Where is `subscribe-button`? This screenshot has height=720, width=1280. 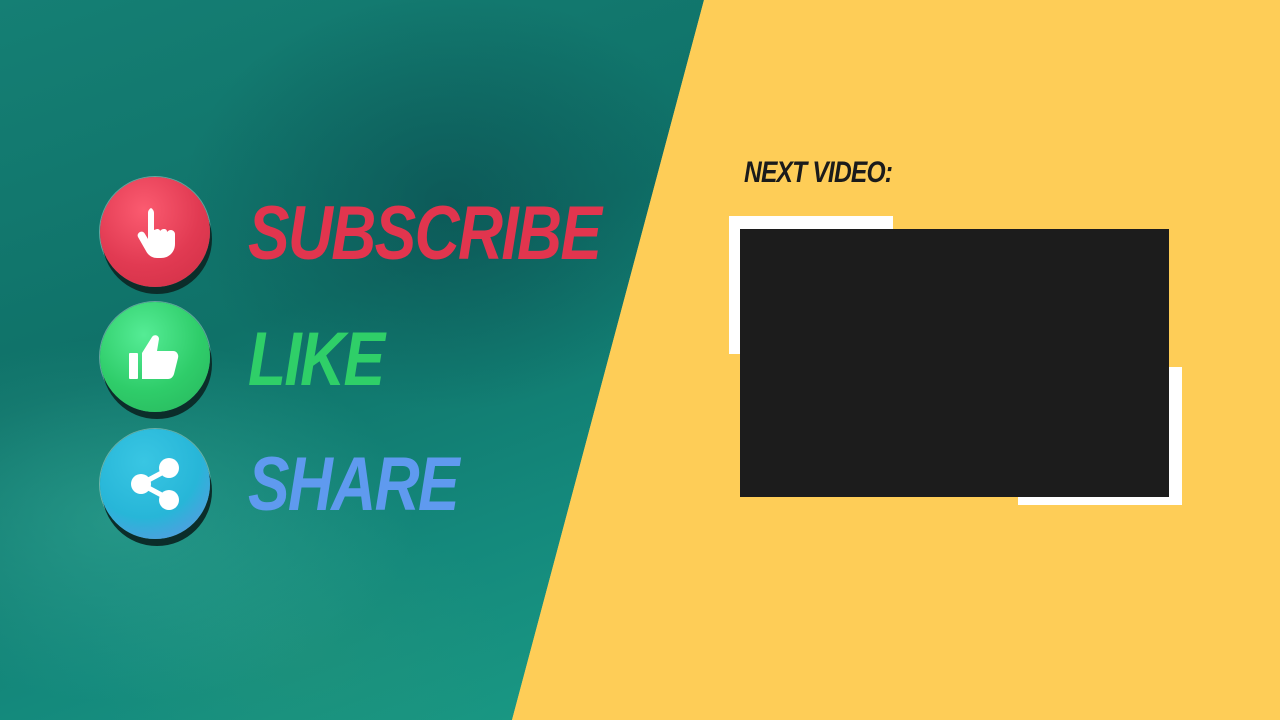
subscribe-button is located at coordinates (155, 232).